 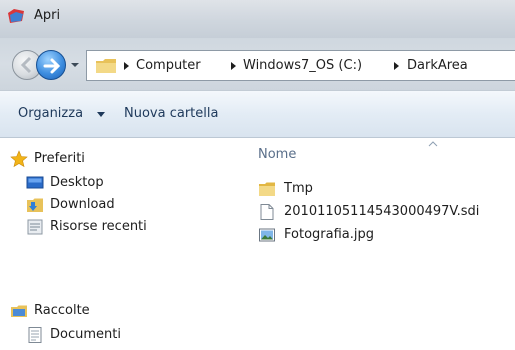 What do you see at coordinates (433, 144) in the screenshot?
I see `sort-ascending-icon` at bounding box center [433, 144].